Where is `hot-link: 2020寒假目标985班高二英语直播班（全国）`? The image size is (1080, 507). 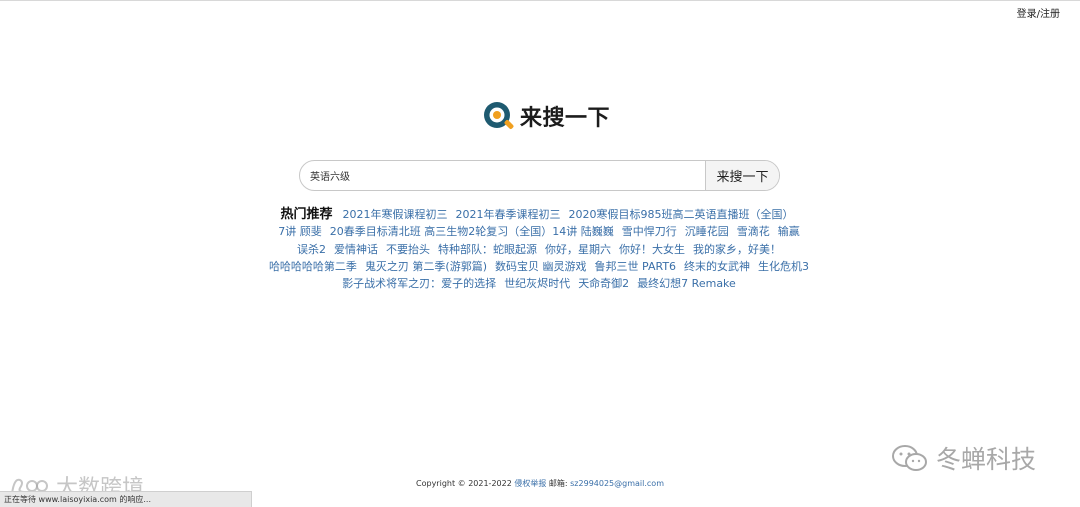 hot-link: 2020寒假目标985班高二英语直播班（全国） is located at coordinates (681, 214).